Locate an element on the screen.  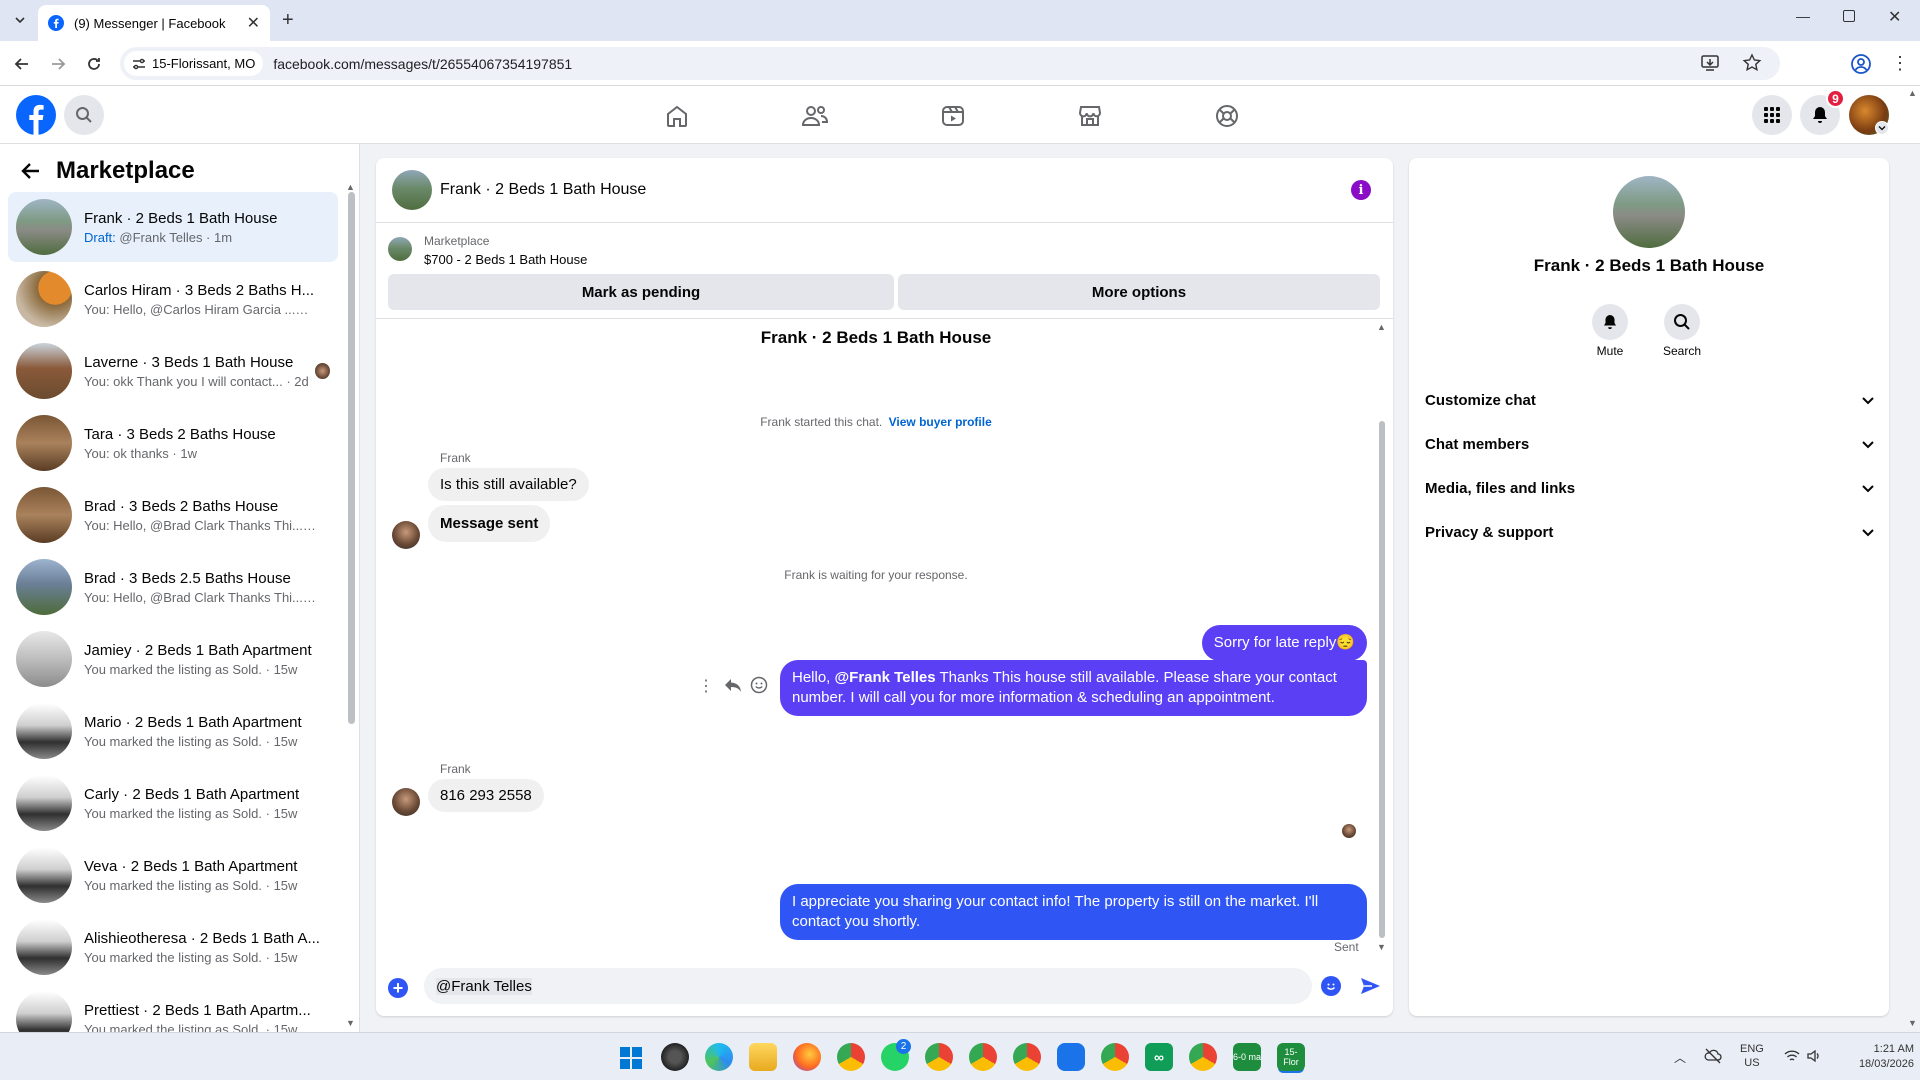
windows-start-icon is located at coordinates (631, 1058).